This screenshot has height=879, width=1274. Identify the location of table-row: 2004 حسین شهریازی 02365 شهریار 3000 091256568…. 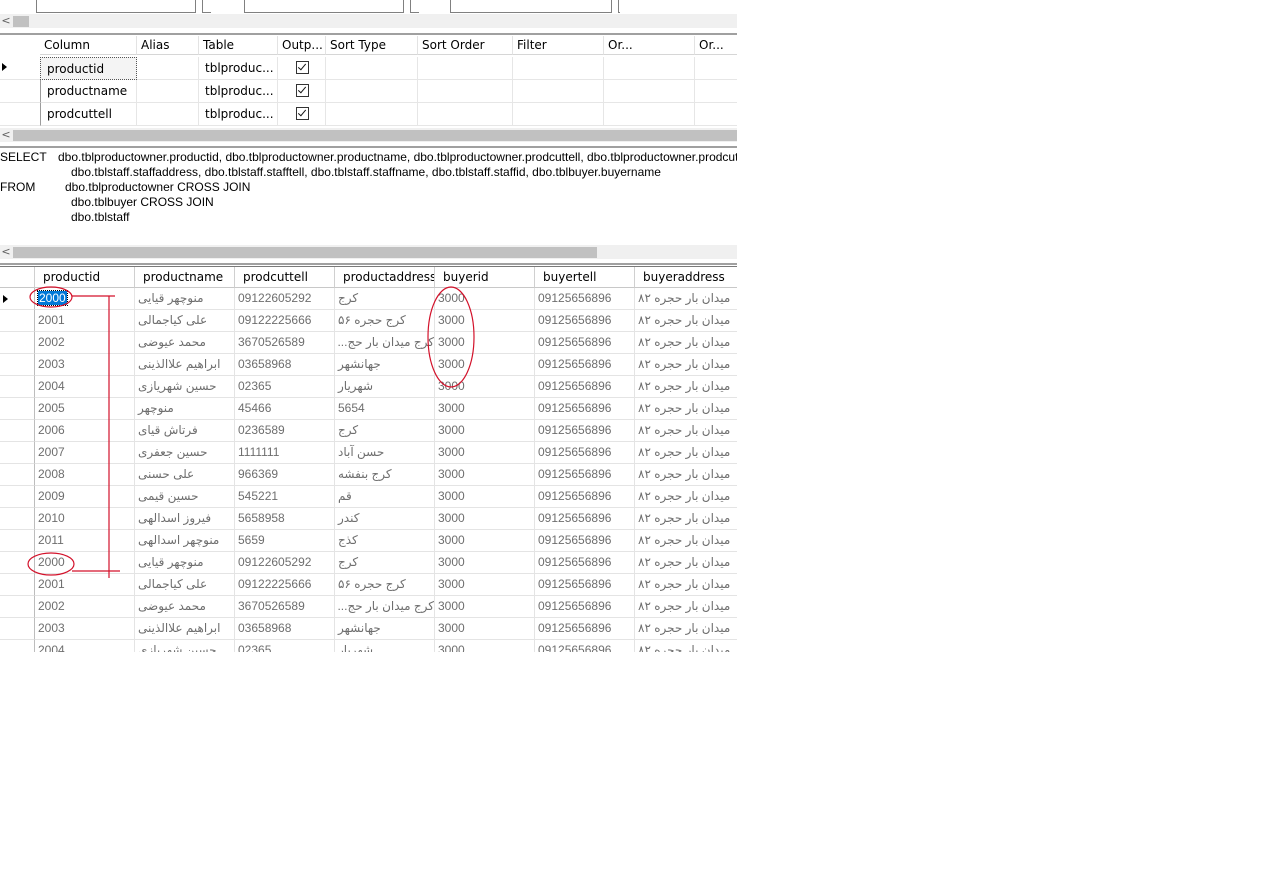
(368, 387).